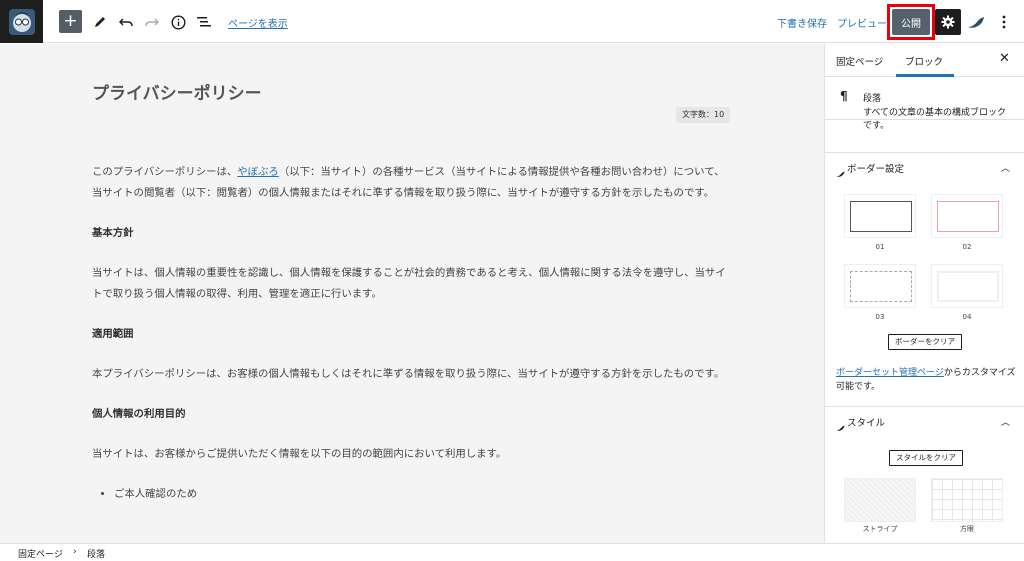 The width and height of the screenshot is (1024, 561). Describe the element at coordinates (802, 22) in the screenshot. I see `save-draft-button: 下書き保存` at that location.